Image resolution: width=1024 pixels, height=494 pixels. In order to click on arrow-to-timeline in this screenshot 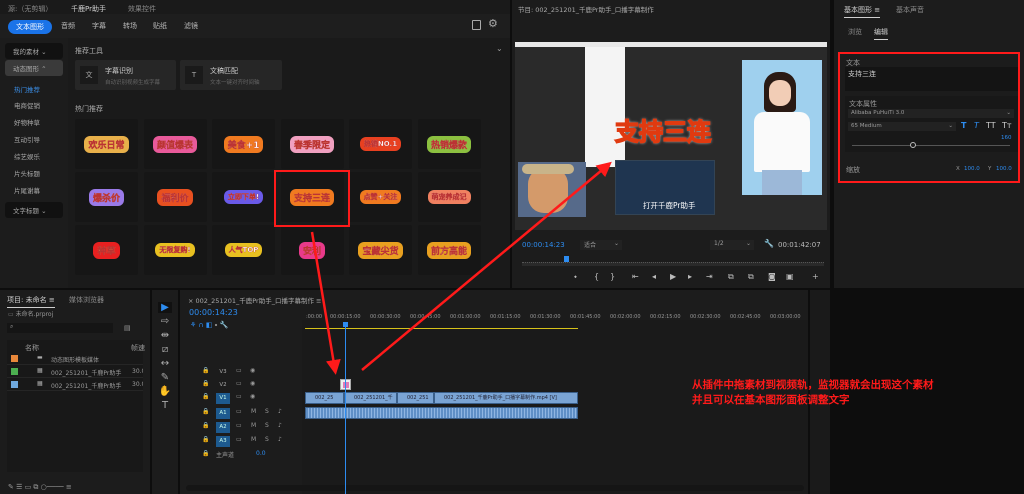, I will do `click(325, 303)`.